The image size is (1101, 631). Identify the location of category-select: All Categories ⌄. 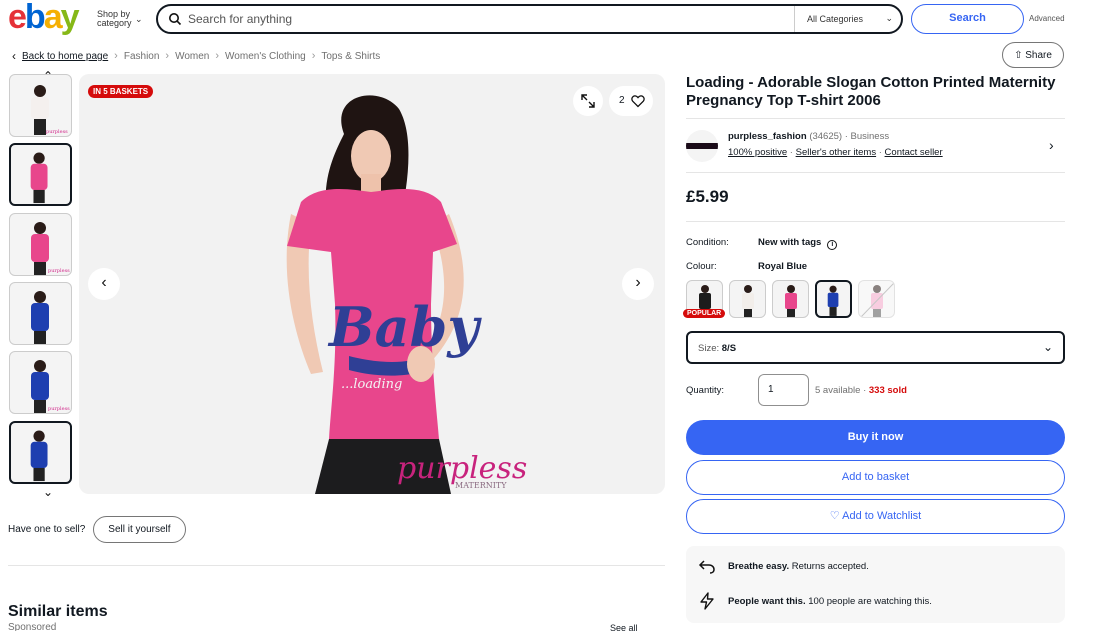
(847, 19).